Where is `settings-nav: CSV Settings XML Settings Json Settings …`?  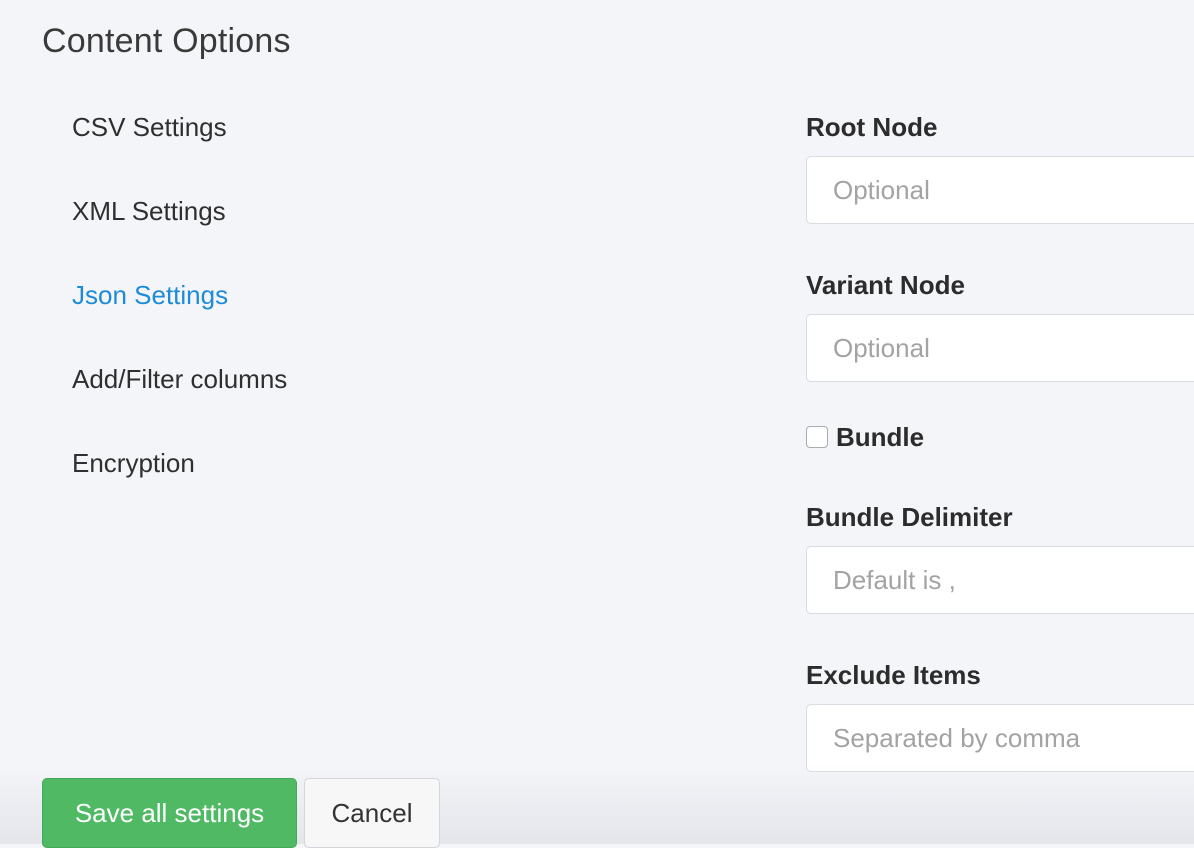
settings-nav: CSV Settings XML Settings Json Settings … is located at coordinates (252, 318).